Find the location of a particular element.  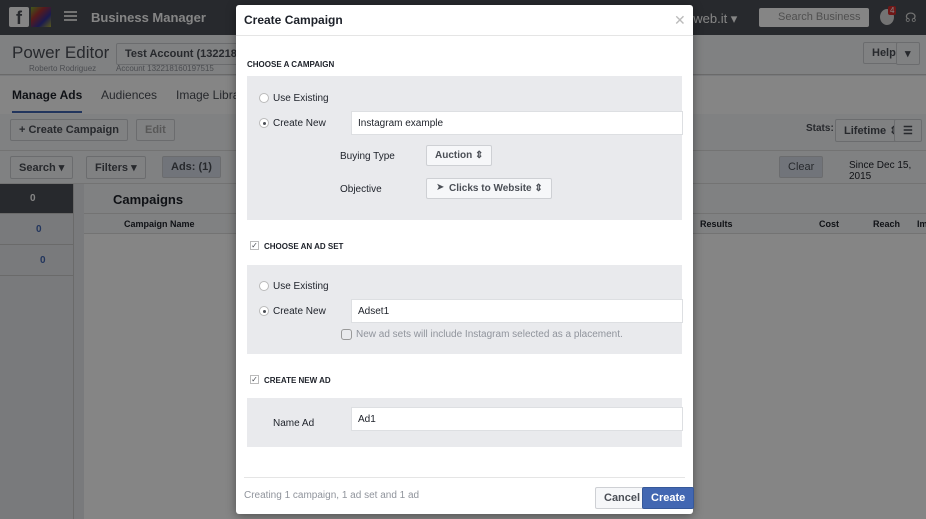

choose-ad-set-checkbox: ✓ is located at coordinates (254, 245).